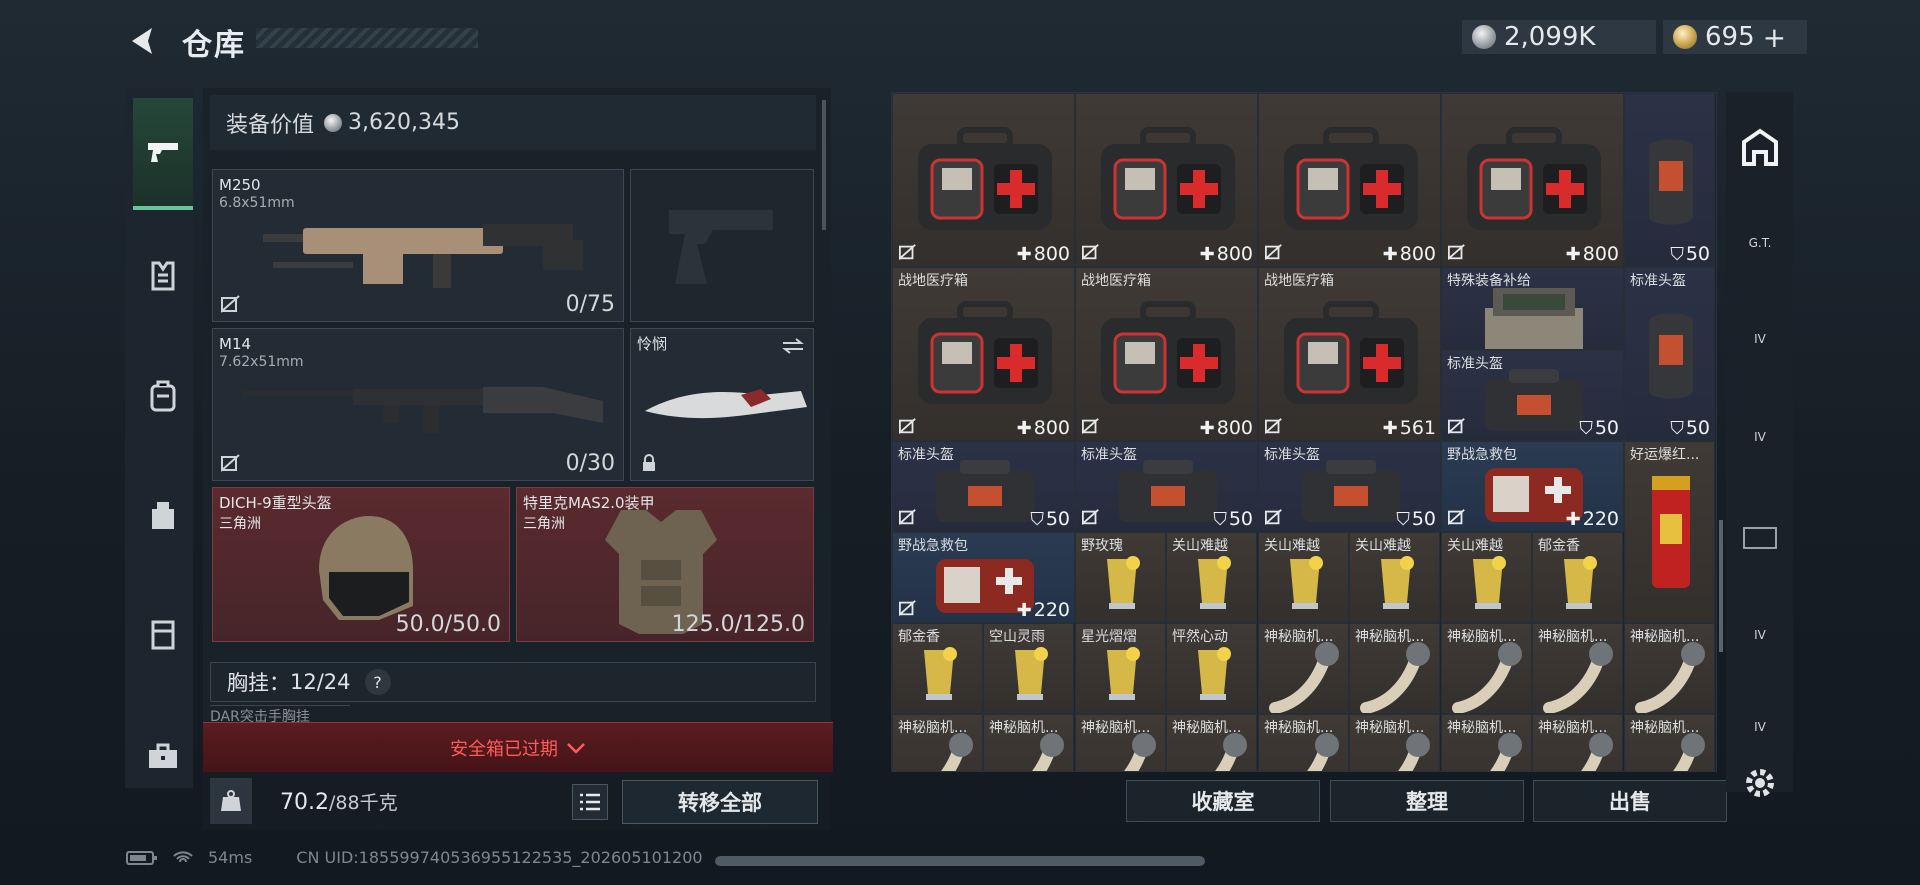  I want to click on nav-weapons, so click(163, 154).